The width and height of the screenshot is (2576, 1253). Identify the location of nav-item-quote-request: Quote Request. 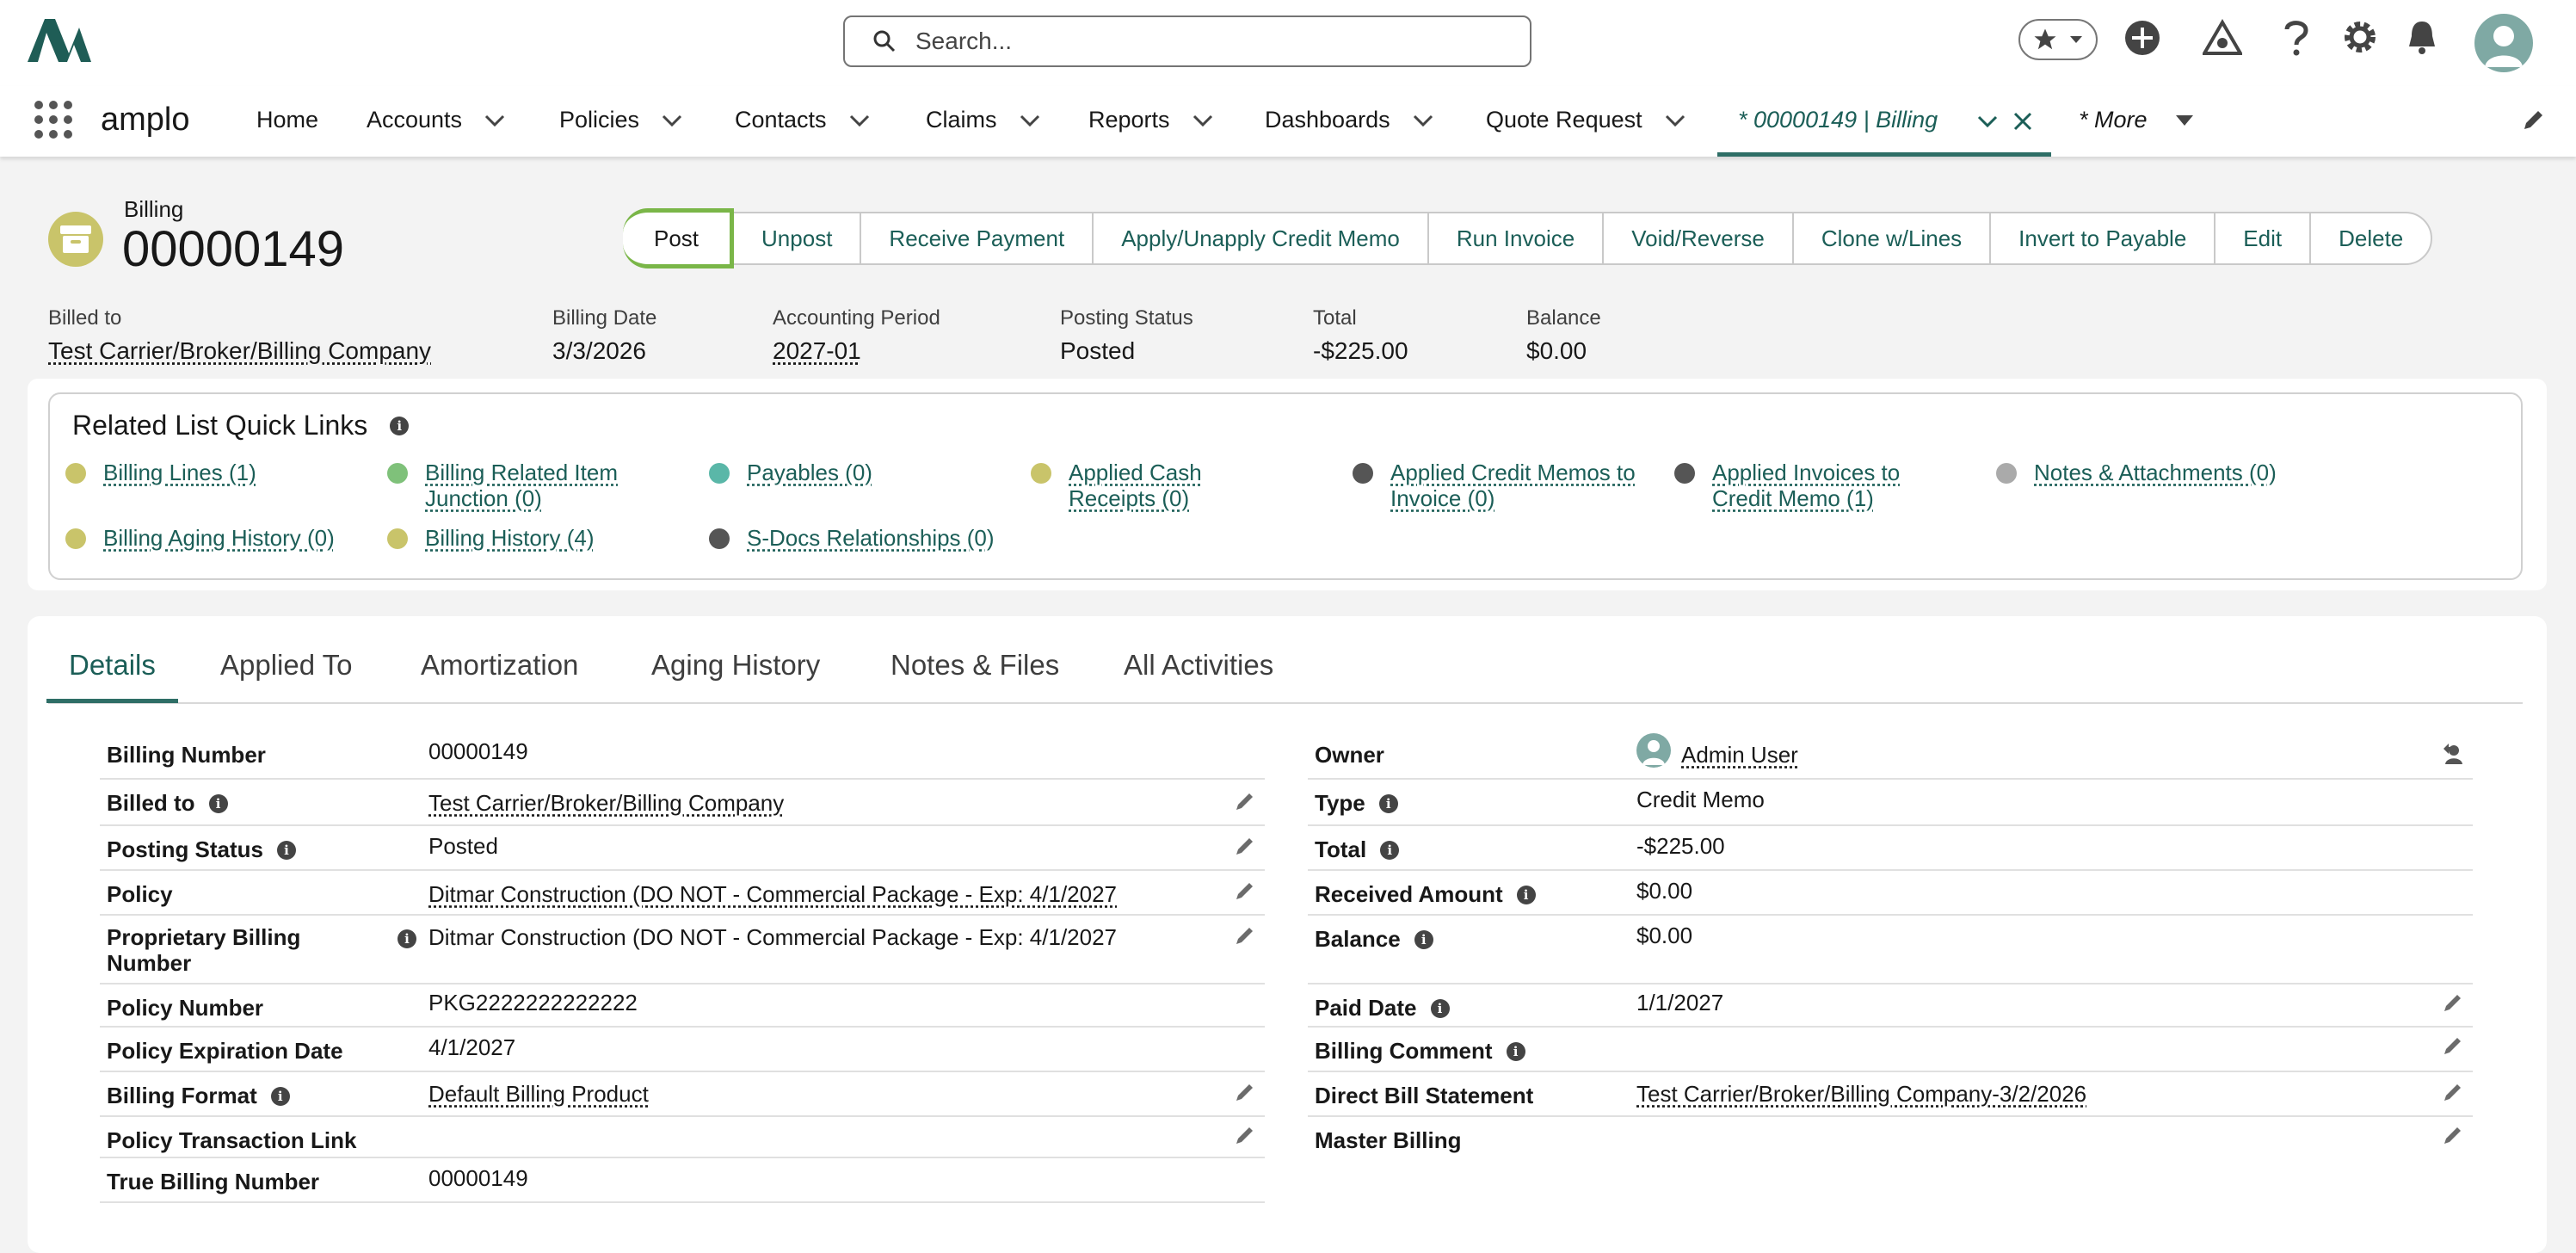
(1585, 120).